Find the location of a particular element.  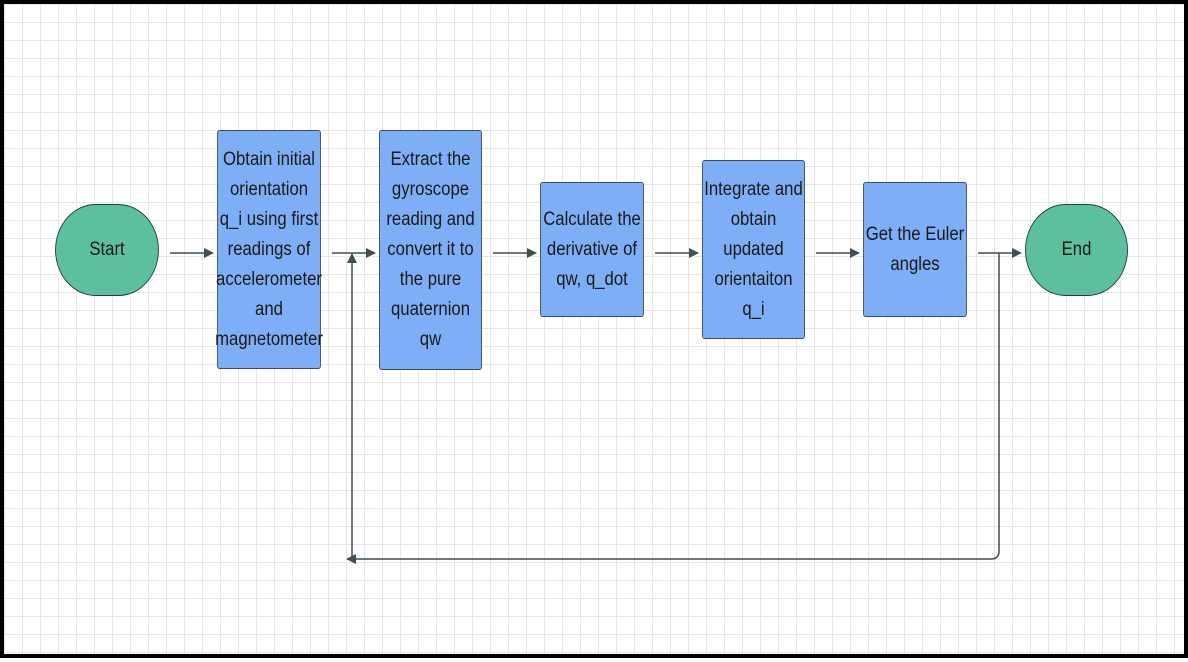

step-calculate-derivative-label: Calculate the derivative of qw, q_dot is located at coordinates (592, 249).